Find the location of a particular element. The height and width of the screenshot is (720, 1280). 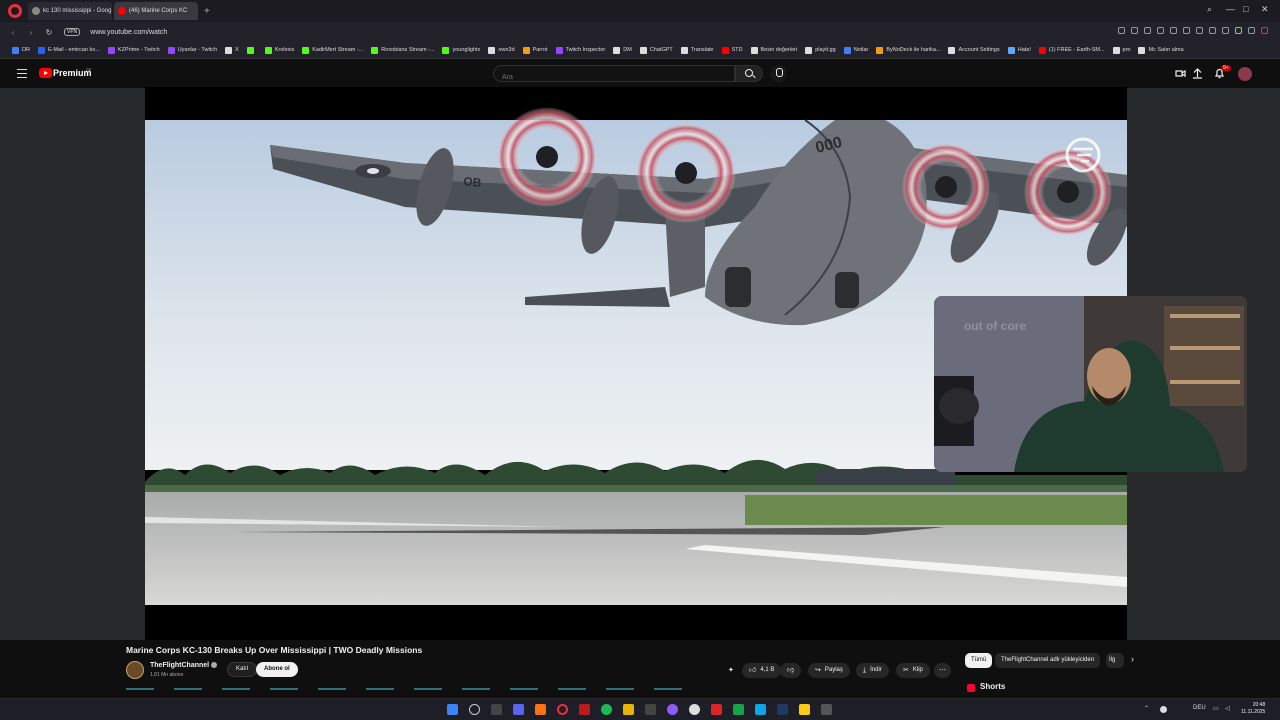

share-button: ↪ Paylaş is located at coordinates (829, 670).